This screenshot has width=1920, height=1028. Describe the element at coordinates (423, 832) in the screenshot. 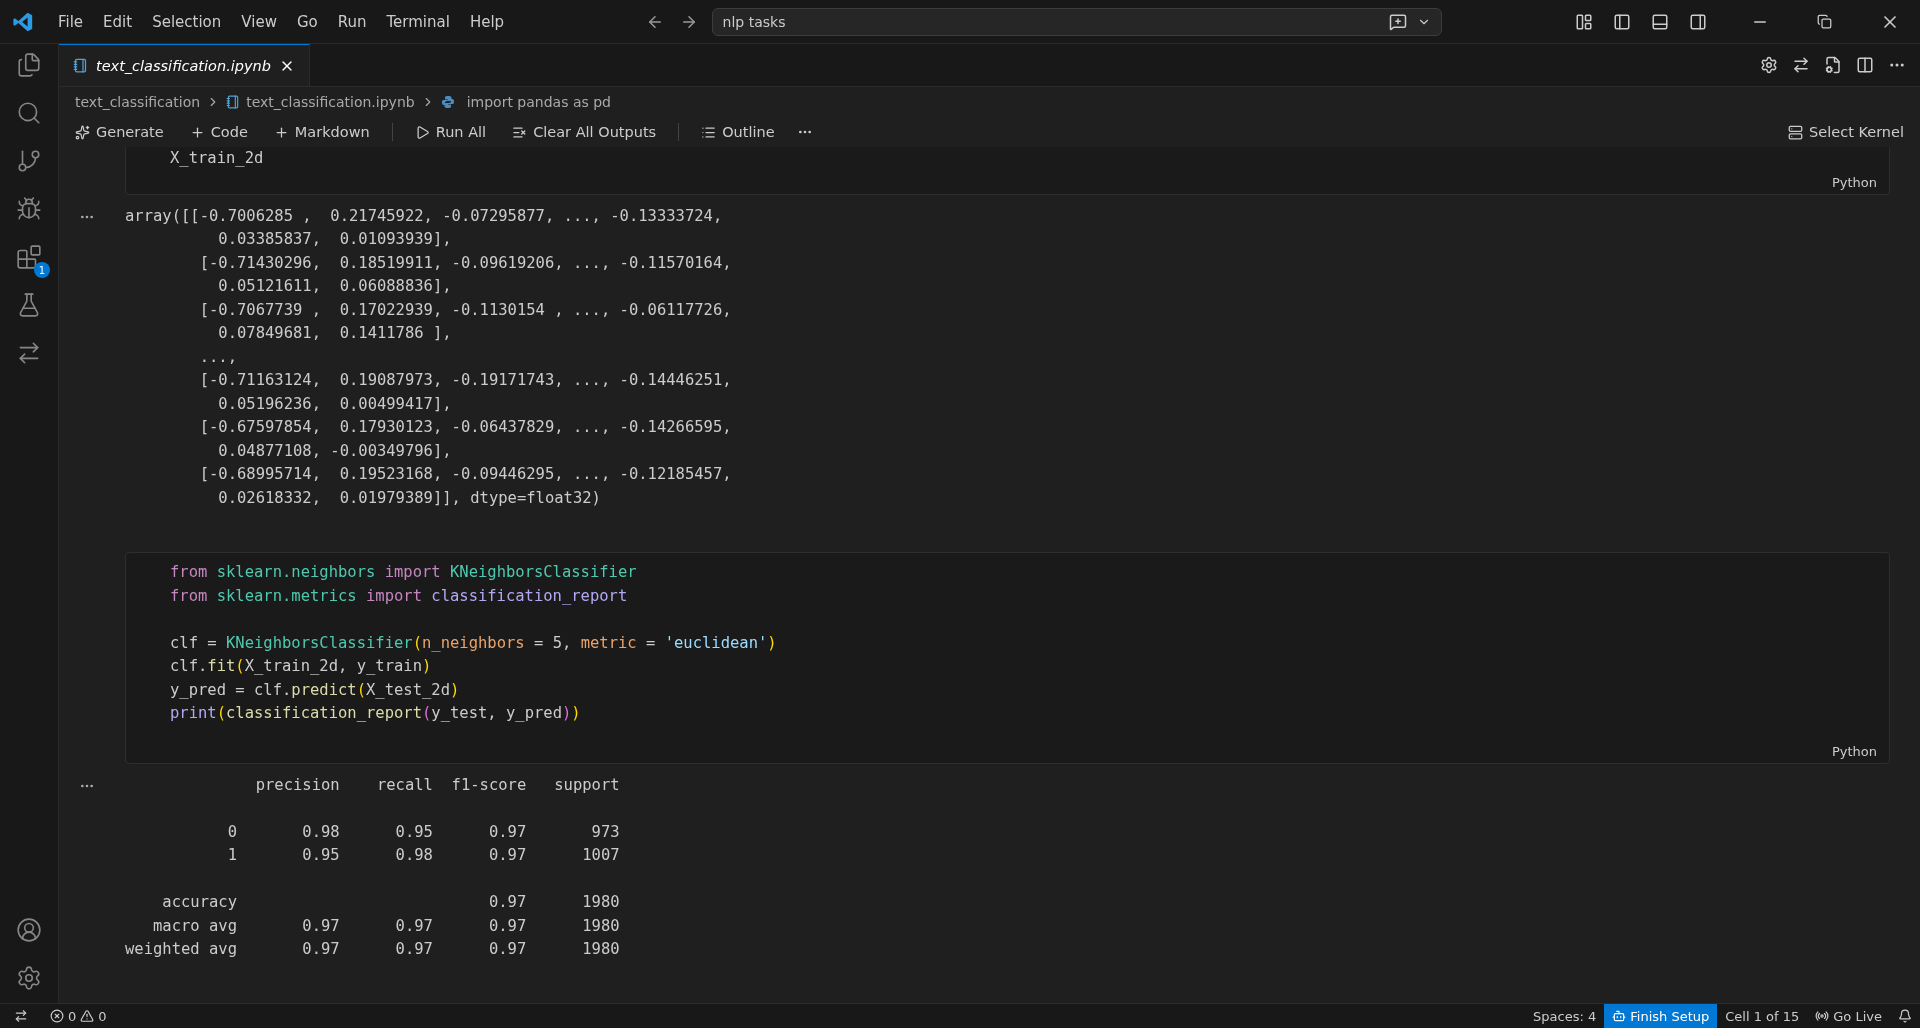

I see `output-line: 0 0.98 0.95 0.97 973` at that location.